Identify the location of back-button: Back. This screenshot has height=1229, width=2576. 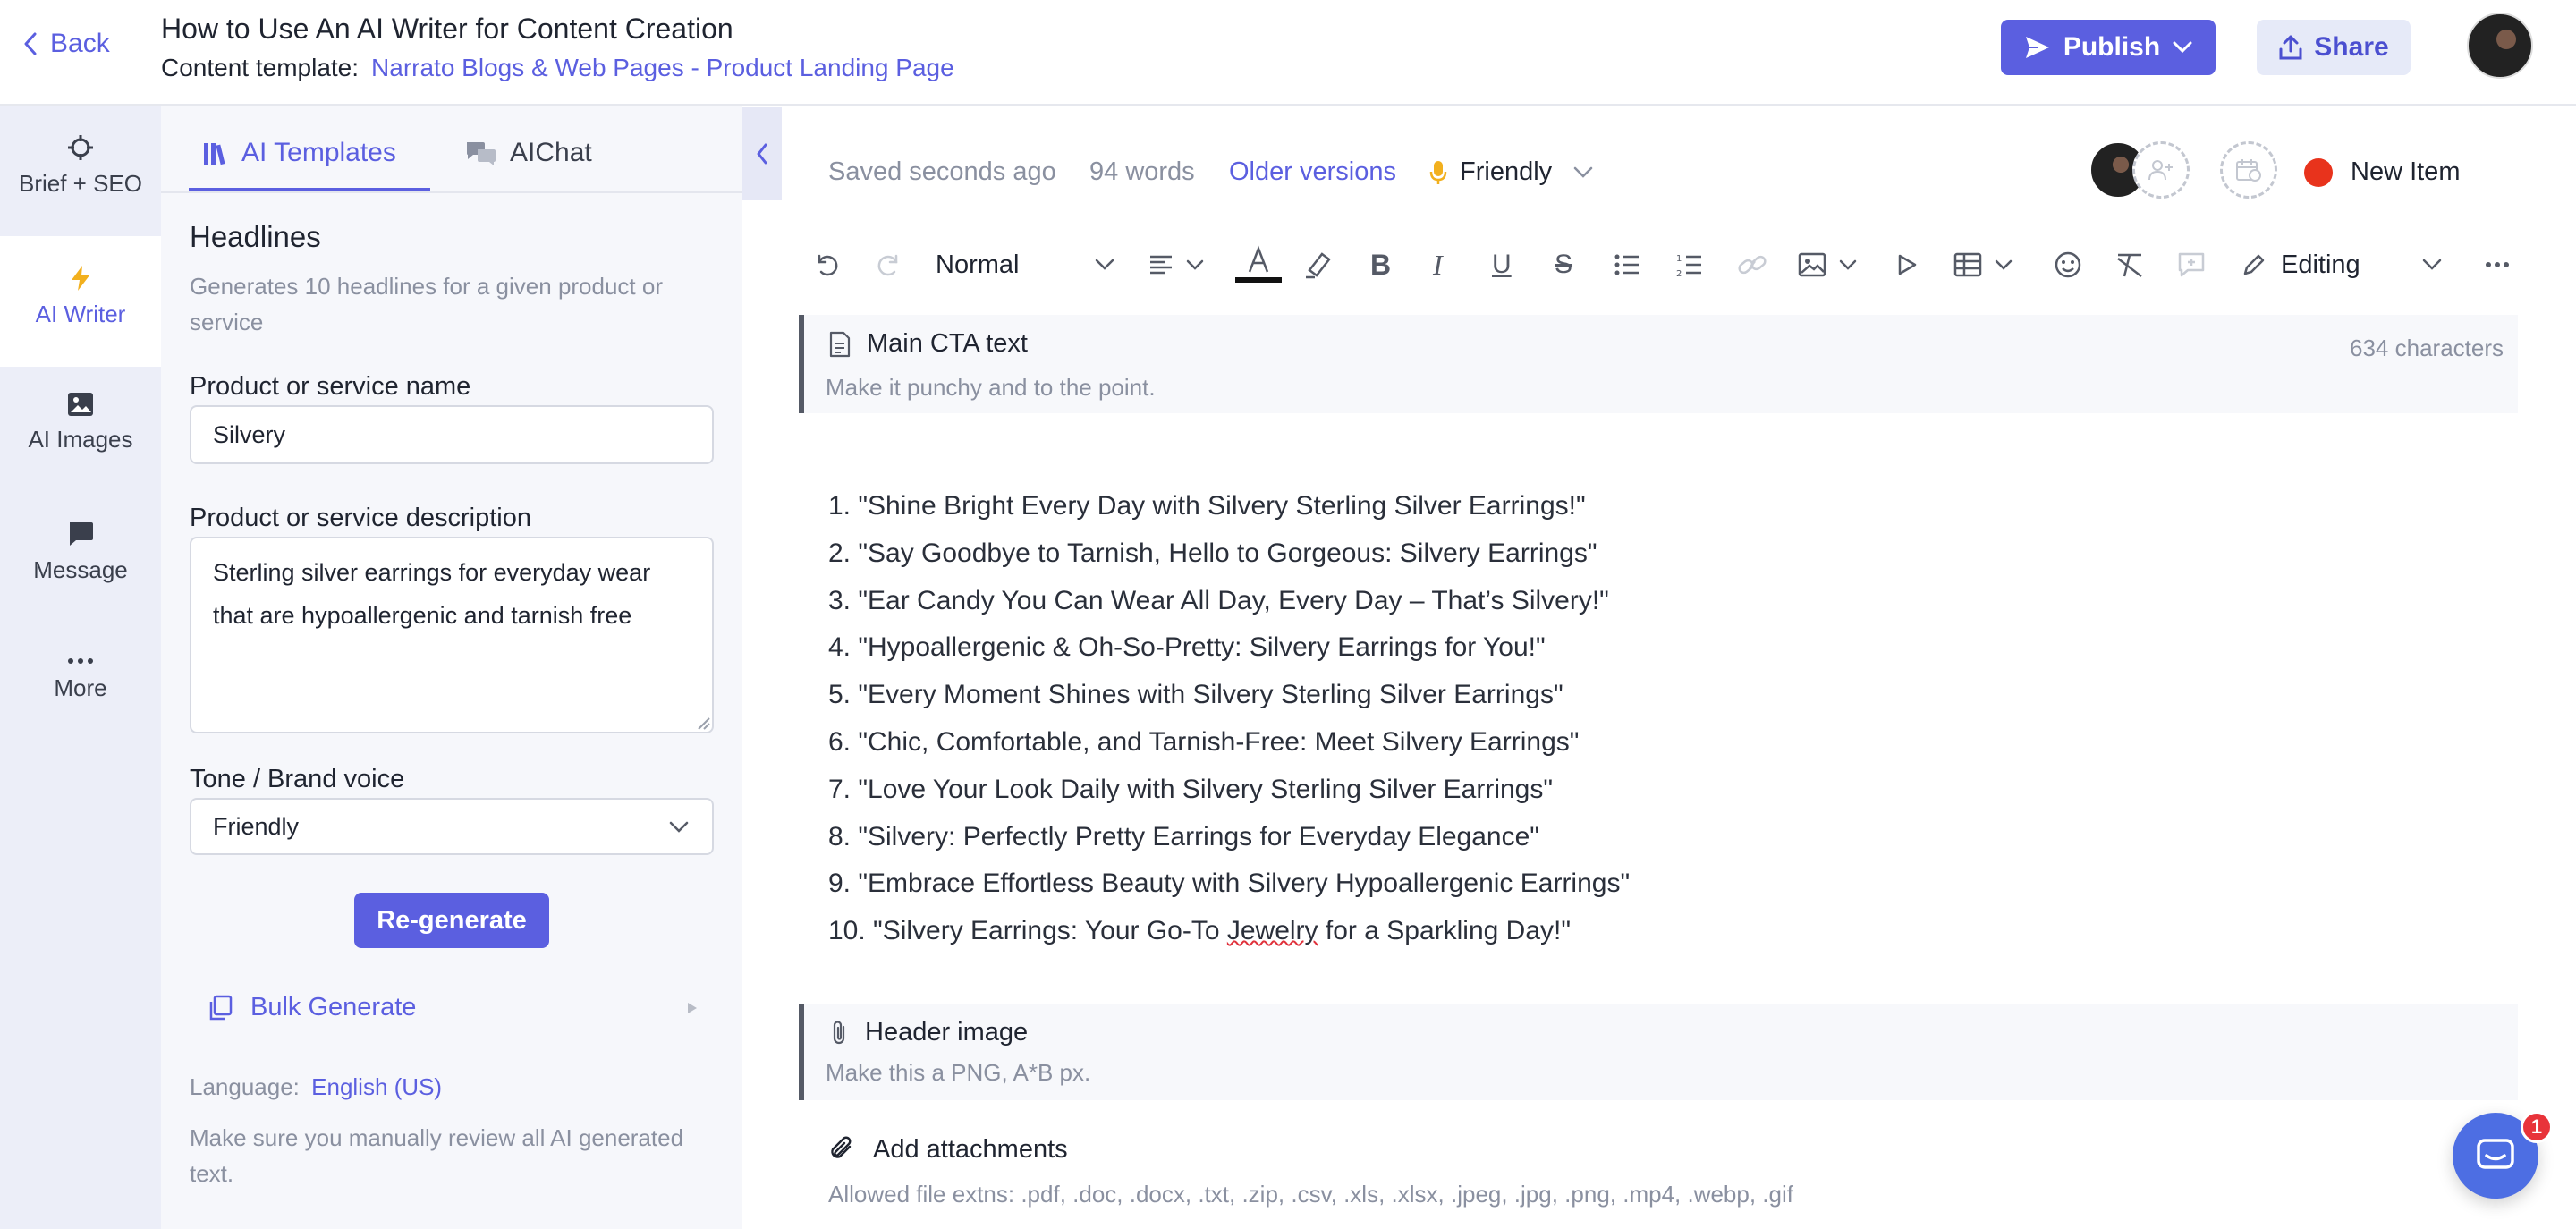
(66, 44).